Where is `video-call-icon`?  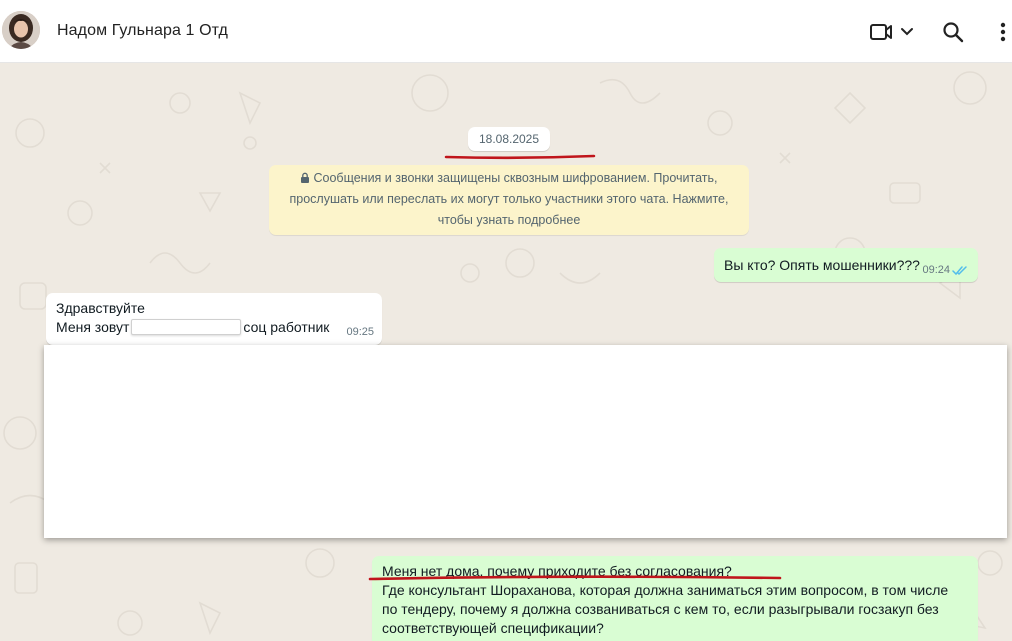
video-call-icon is located at coordinates (891, 32).